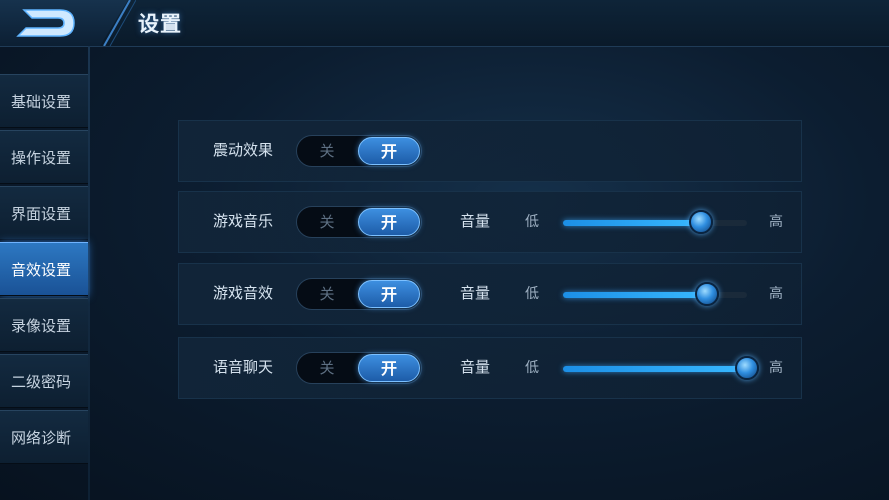 The width and height of the screenshot is (889, 500). Describe the element at coordinates (243, 150) in the screenshot. I see `setting-label: 震动效果` at that location.